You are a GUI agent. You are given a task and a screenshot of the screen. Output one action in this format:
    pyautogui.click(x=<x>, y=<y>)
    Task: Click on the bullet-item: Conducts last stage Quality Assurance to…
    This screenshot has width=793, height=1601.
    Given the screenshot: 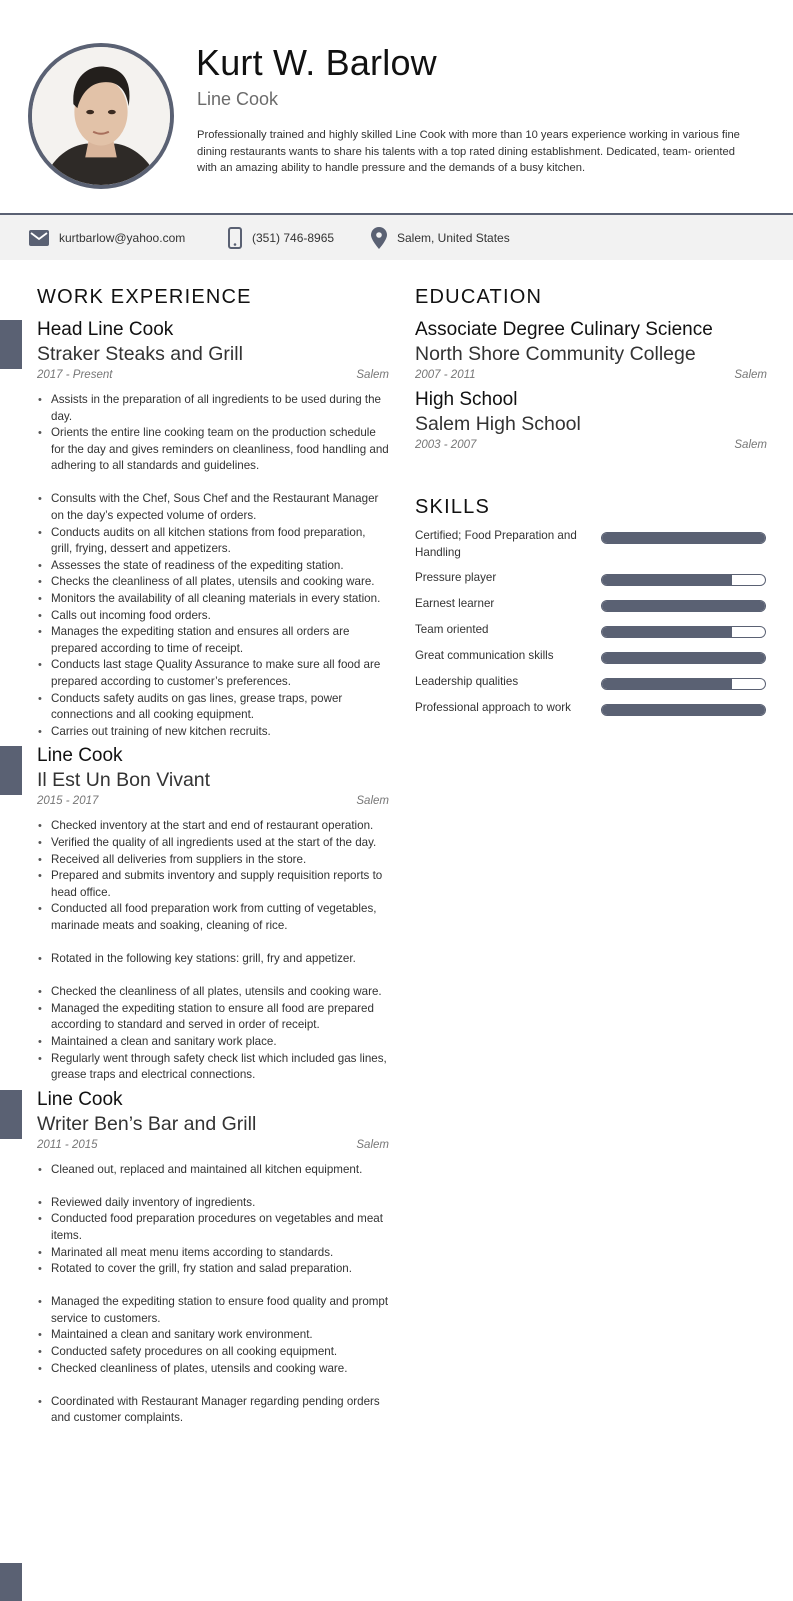 What is the action you would take?
    pyautogui.click(x=213, y=673)
    